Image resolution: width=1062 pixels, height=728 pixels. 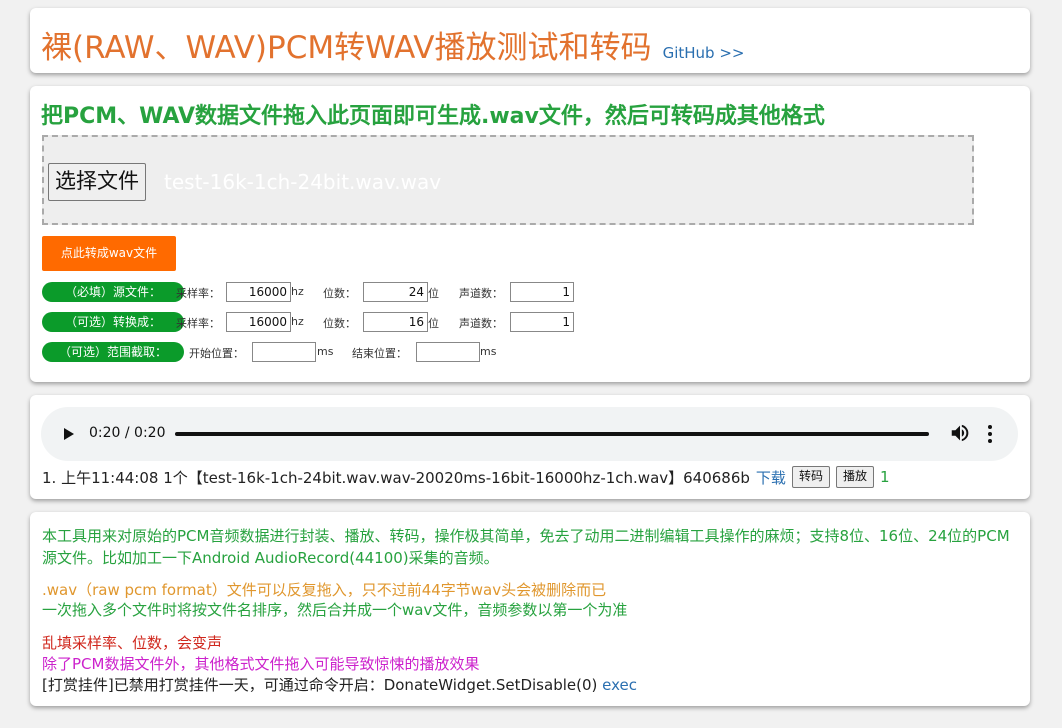 What do you see at coordinates (297, 291) in the screenshot?
I see `source-hz-unit: hz` at bounding box center [297, 291].